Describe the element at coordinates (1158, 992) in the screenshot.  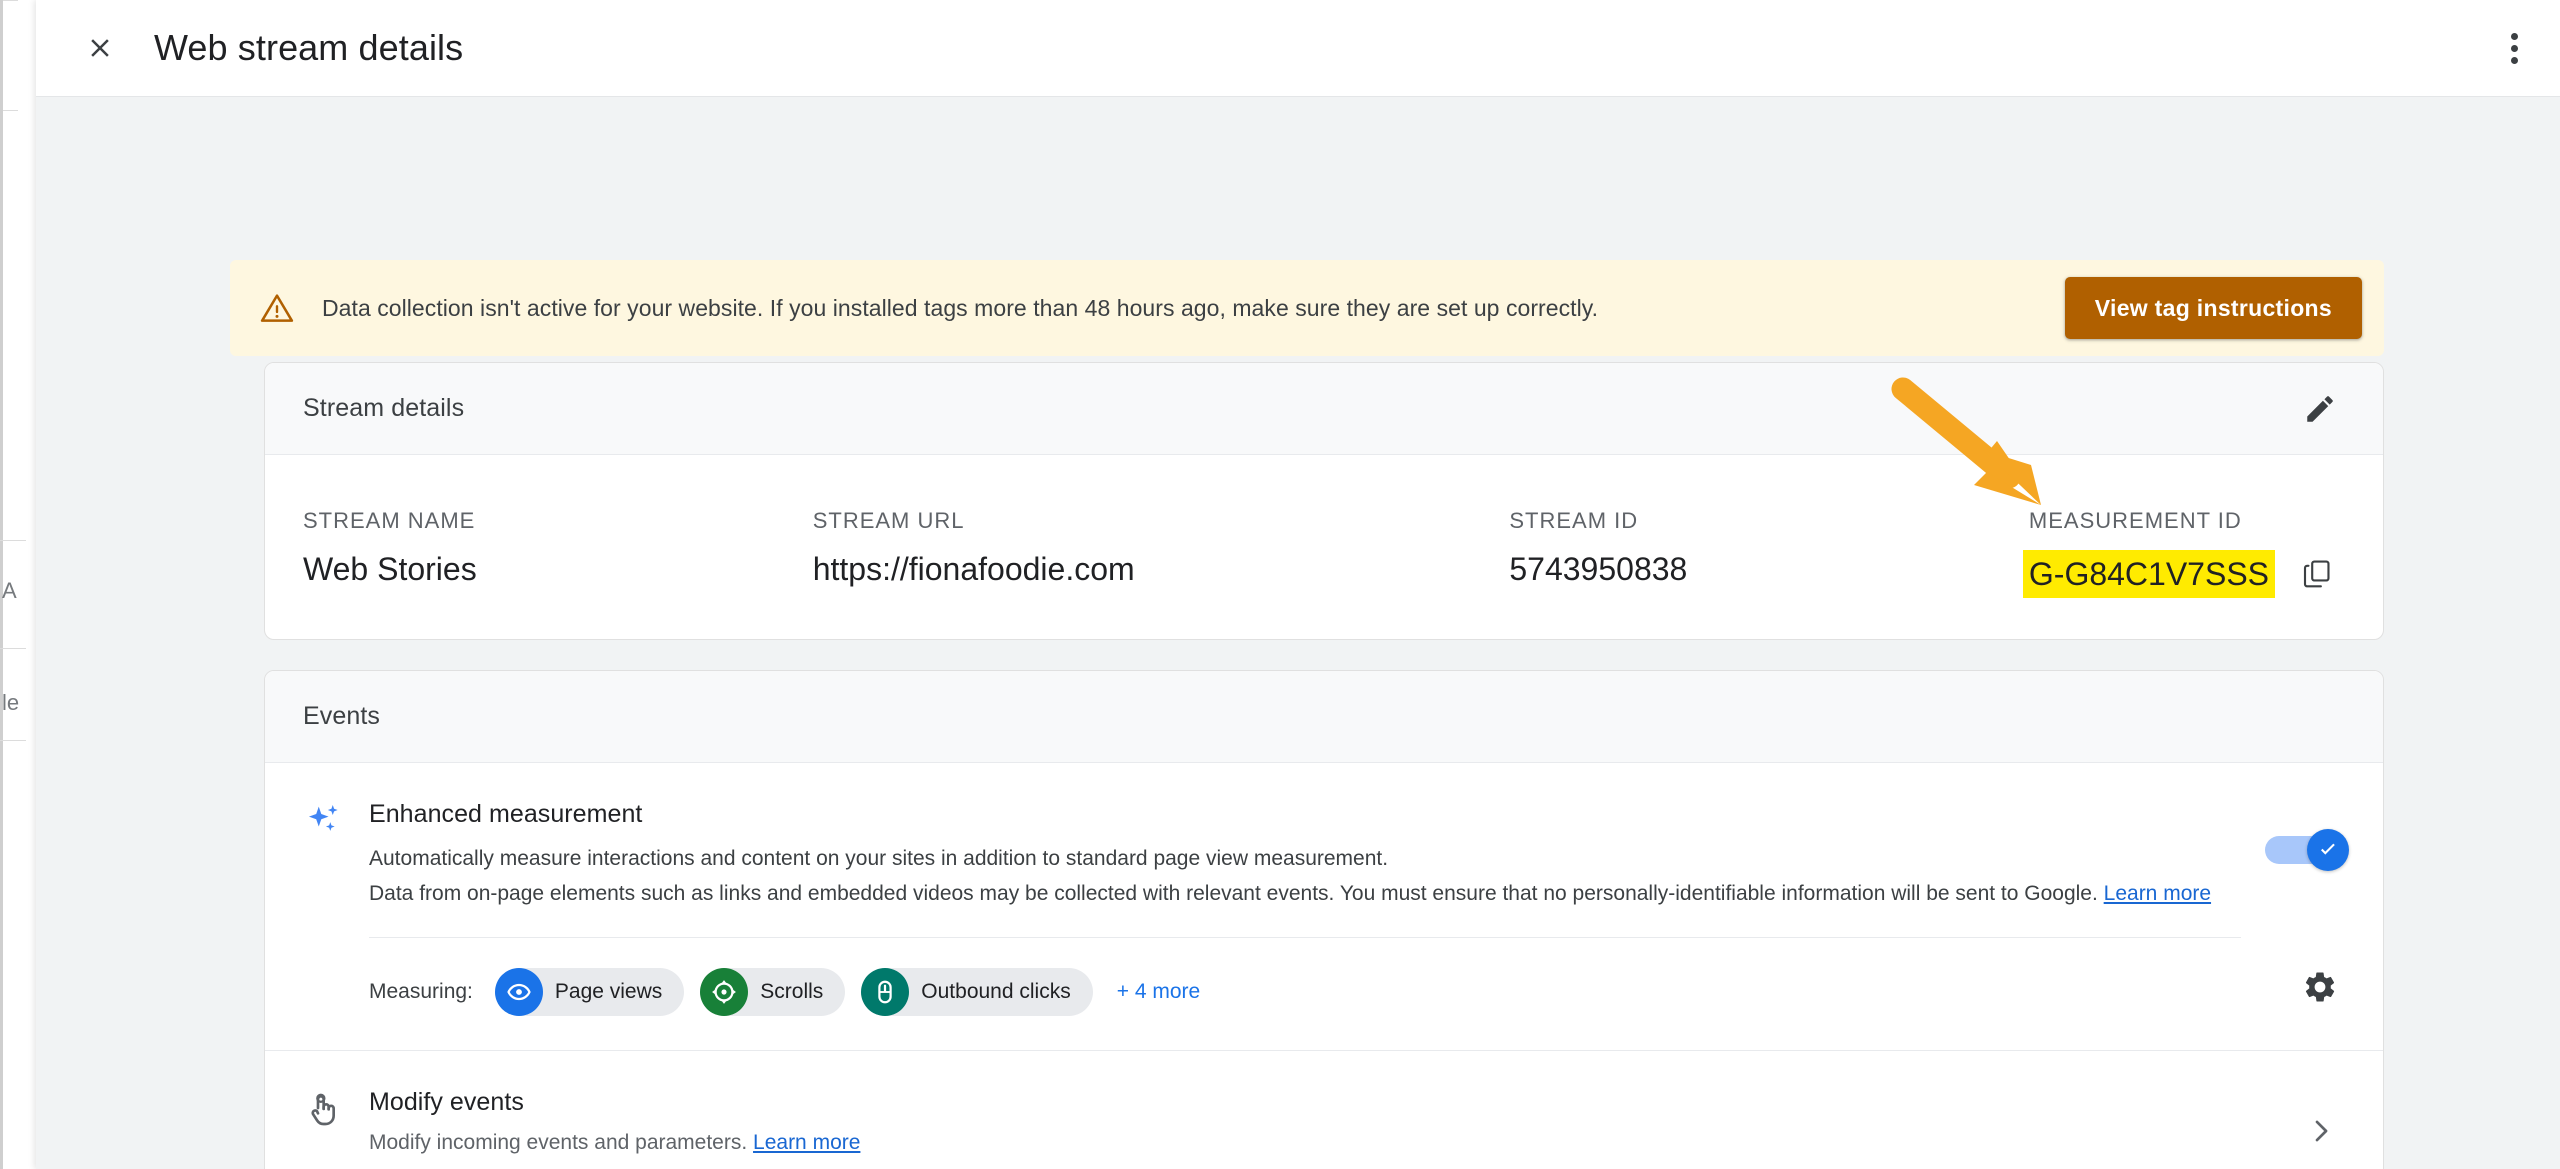
I see `more-measuring-chips-link: + 4 more` at that location.